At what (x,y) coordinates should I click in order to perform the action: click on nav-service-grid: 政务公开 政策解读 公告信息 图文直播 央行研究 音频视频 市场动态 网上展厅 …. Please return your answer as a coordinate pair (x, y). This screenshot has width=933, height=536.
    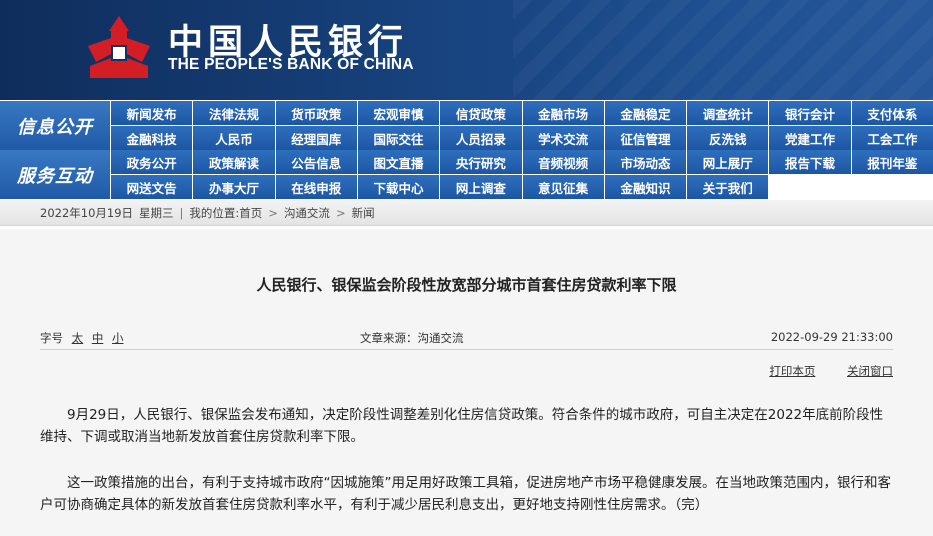
    Looking at the image, I should click on (522, 174).